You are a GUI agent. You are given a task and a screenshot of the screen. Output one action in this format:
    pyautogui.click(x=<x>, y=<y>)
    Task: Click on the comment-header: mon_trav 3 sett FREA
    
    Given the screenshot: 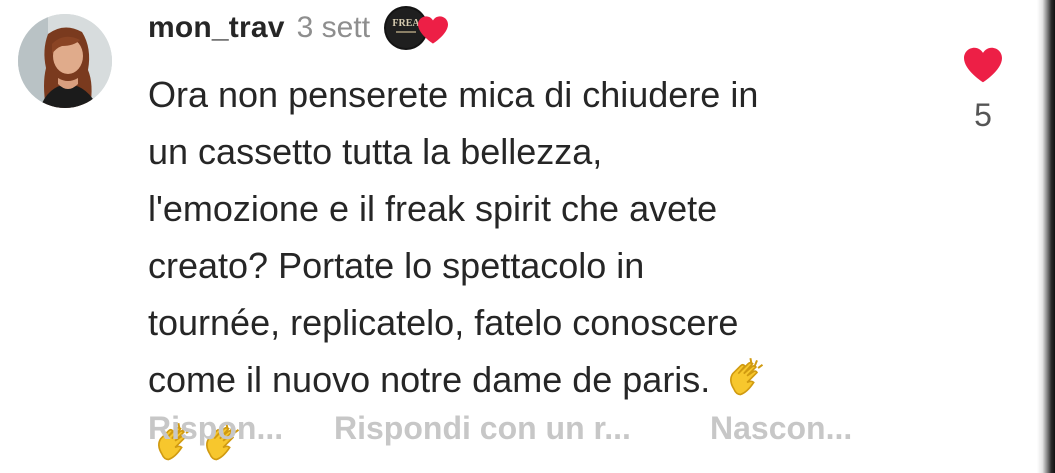 What is the action you would take?
    pyautogui.click(x=300, y=28)
    